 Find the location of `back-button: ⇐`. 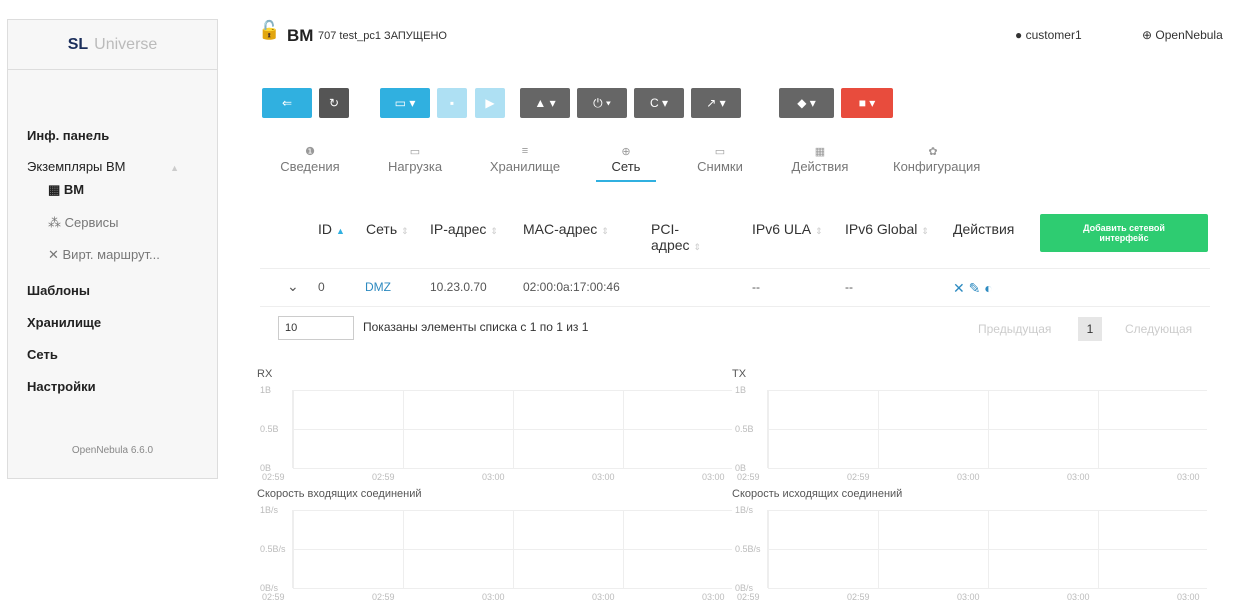

back-button: ⇐ is located at coordinates (287, 103).